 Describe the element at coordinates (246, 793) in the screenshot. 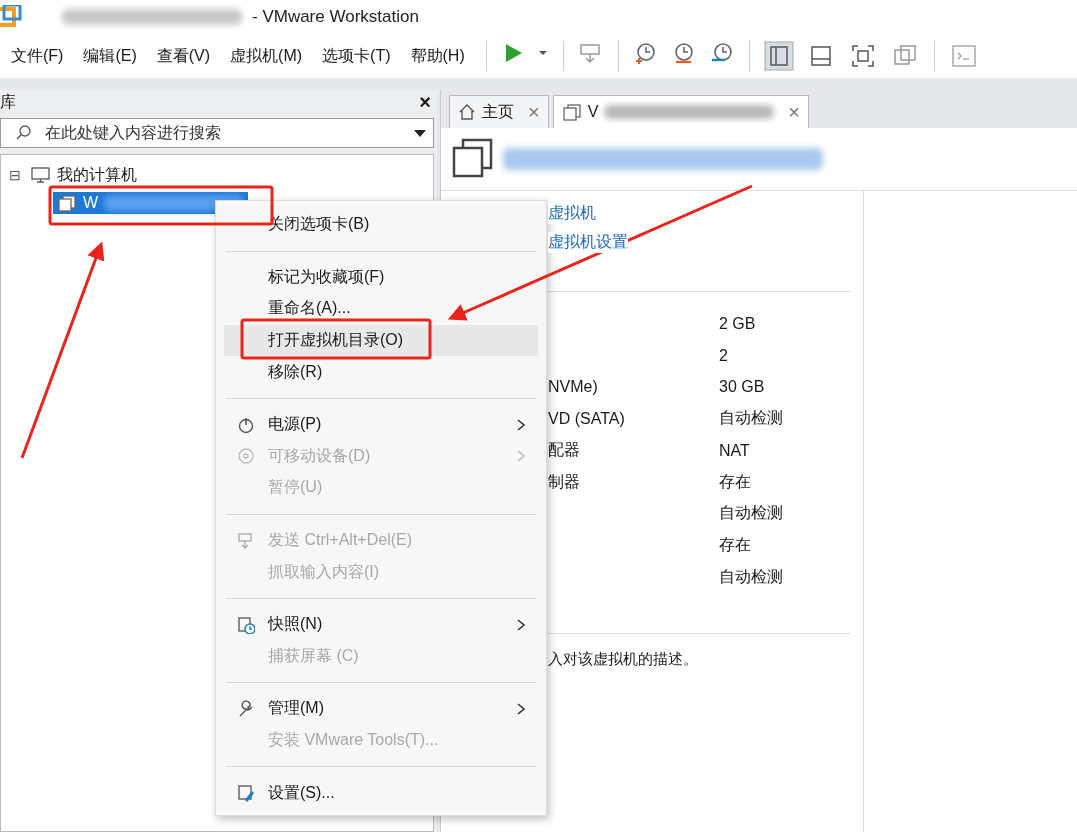

I see `settings-icon` at that location.